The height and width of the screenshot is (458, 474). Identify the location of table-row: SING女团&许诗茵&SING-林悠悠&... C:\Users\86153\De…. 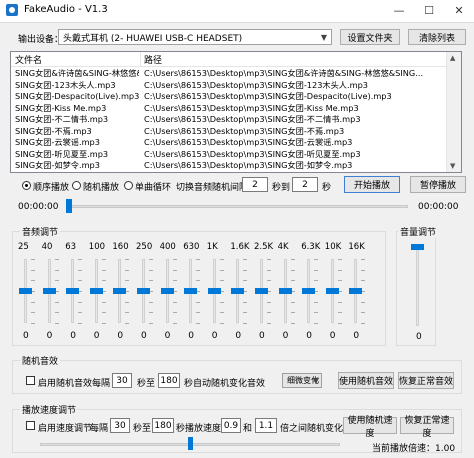
(230, 72).